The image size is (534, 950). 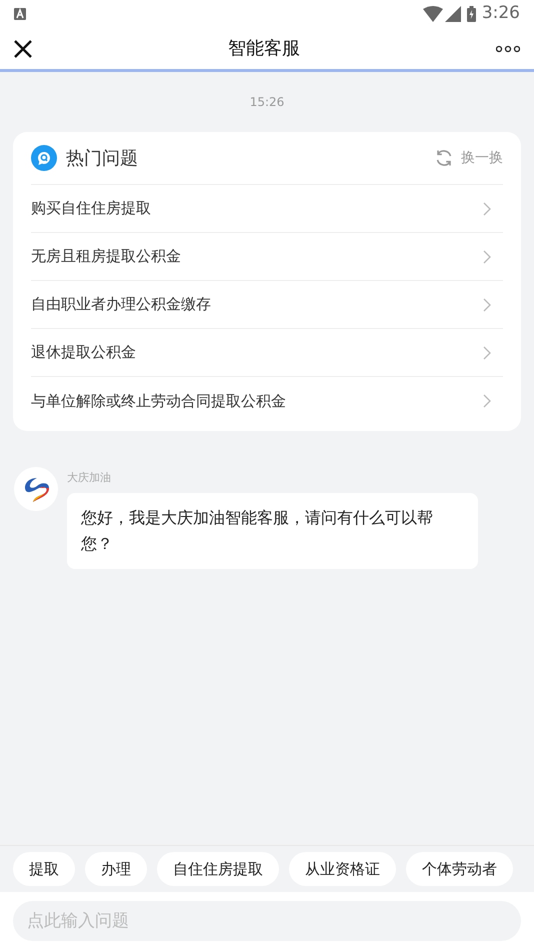 What do you see at coordinates (264, 49) in the screenshot?
I see `page-title: 智能客服` at bounding box center [264, 49].